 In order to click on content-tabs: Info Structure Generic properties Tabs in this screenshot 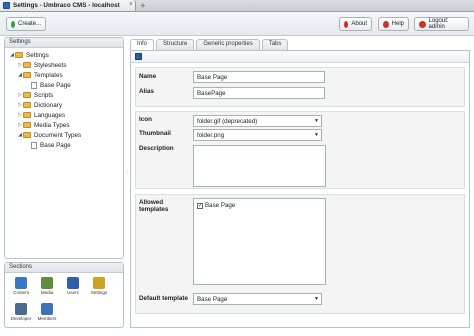, I will do `click(210, 45)`.